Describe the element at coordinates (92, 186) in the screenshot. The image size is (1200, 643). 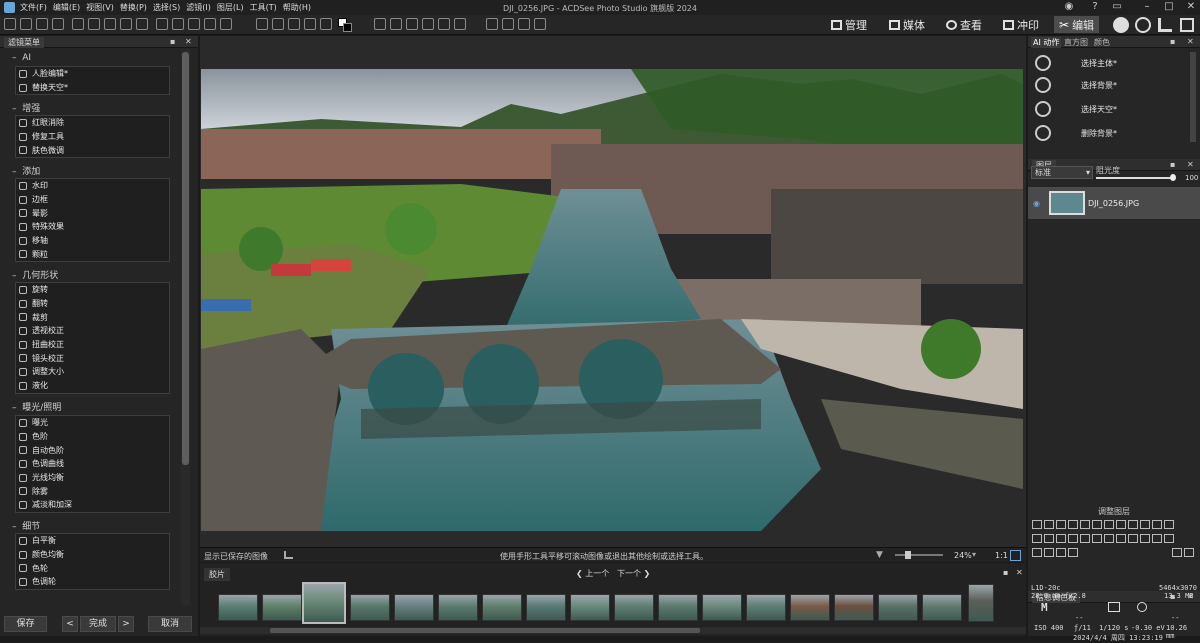
I see `filter-watermark: 水印` at that location.